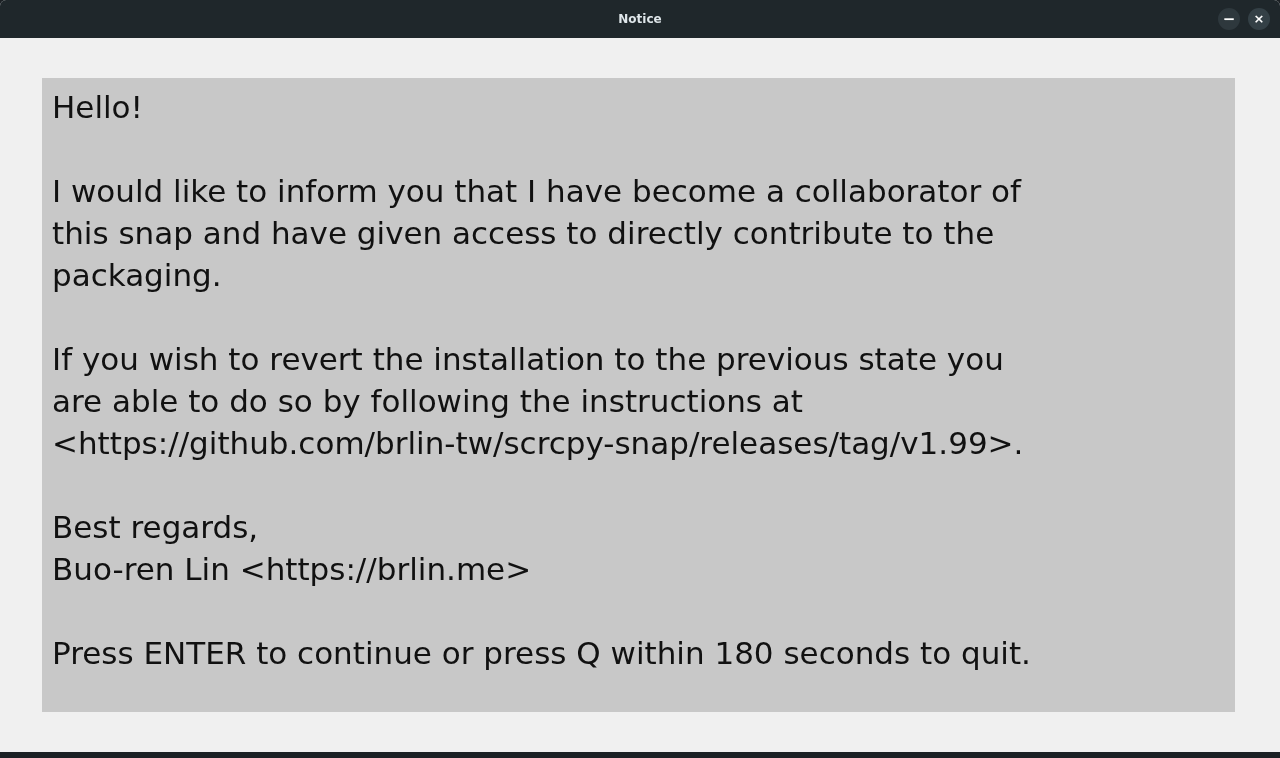 The image size is (1280, 758). What do you see at coordinates (537, 233) in the screenshot?
I see `message-paragraph: I would like to inform you that I have become a collaborator of this snap and have given access to directly contribute to the packaging.` at bounding box center [537, 233].